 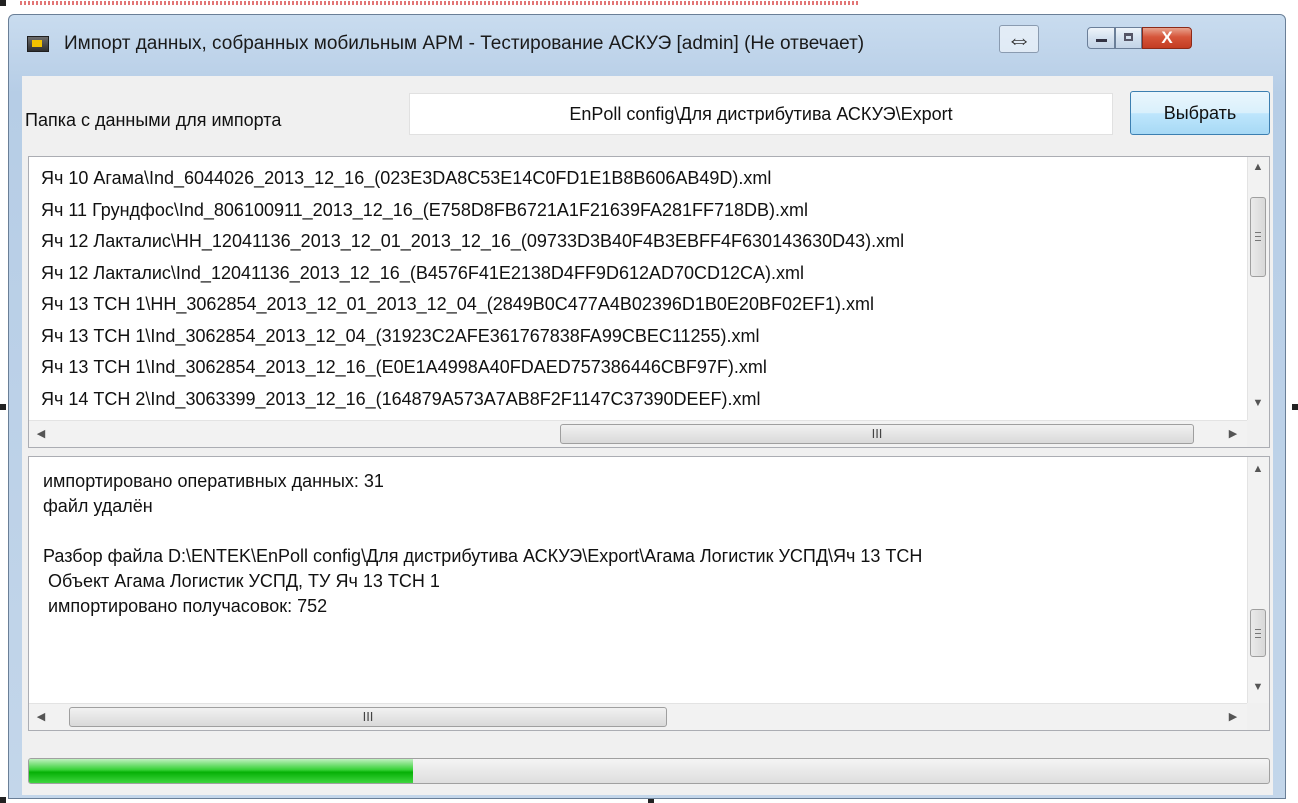 I want to click on decorative-dash-line, so click(x=440, y=3).